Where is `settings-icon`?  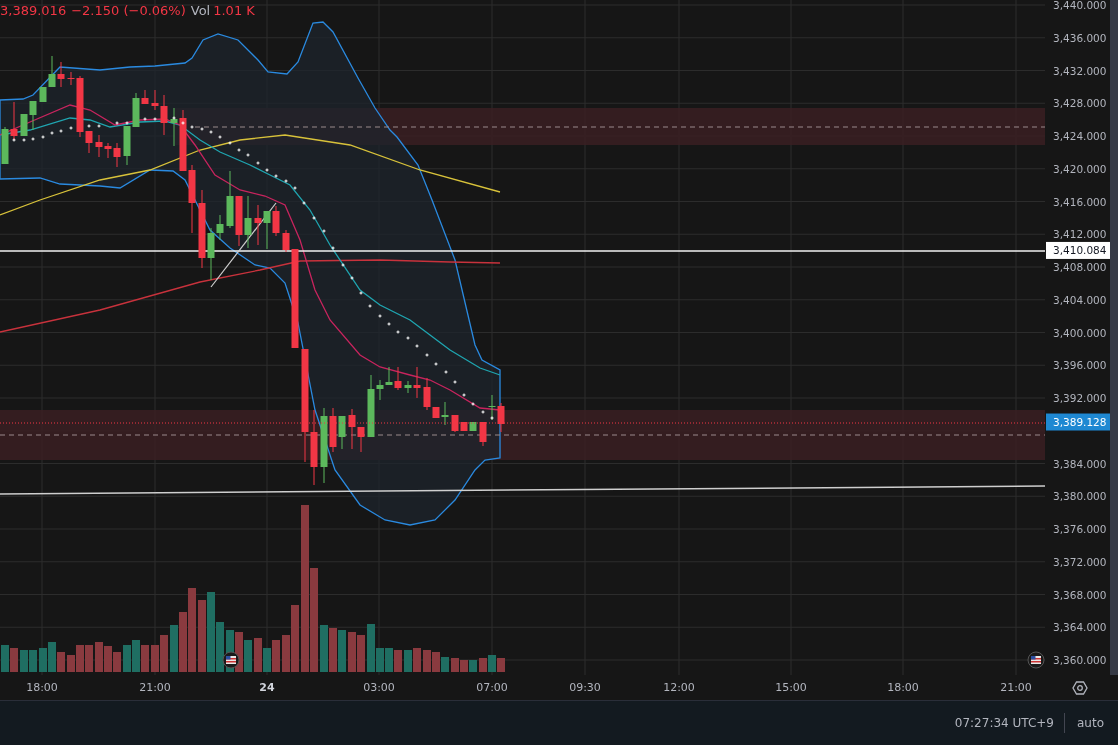
settings-icon is located at coordinates (1080, 687).